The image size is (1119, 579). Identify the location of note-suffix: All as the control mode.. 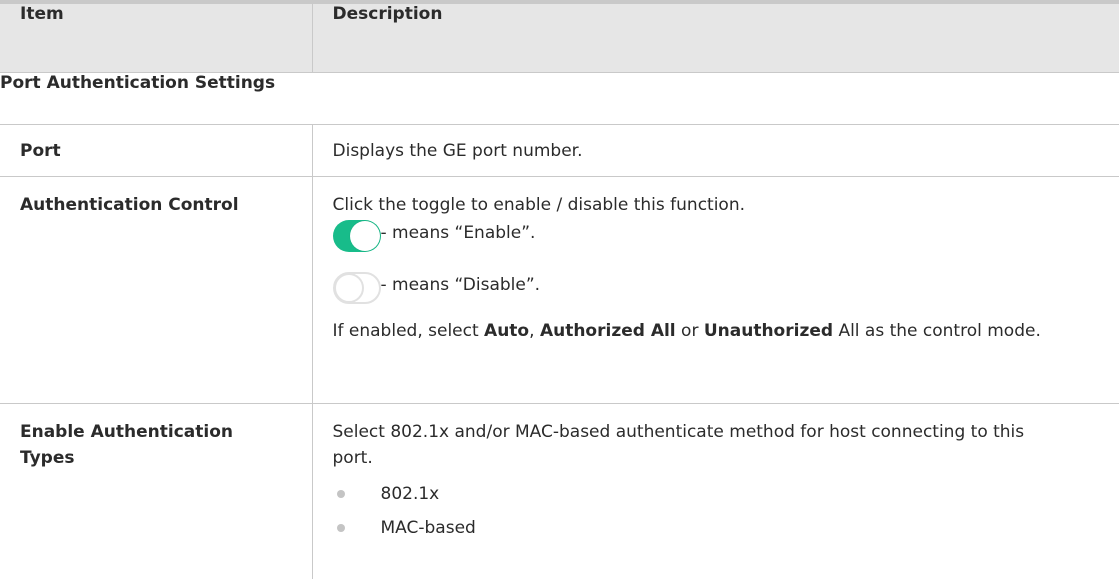
(937, 331).